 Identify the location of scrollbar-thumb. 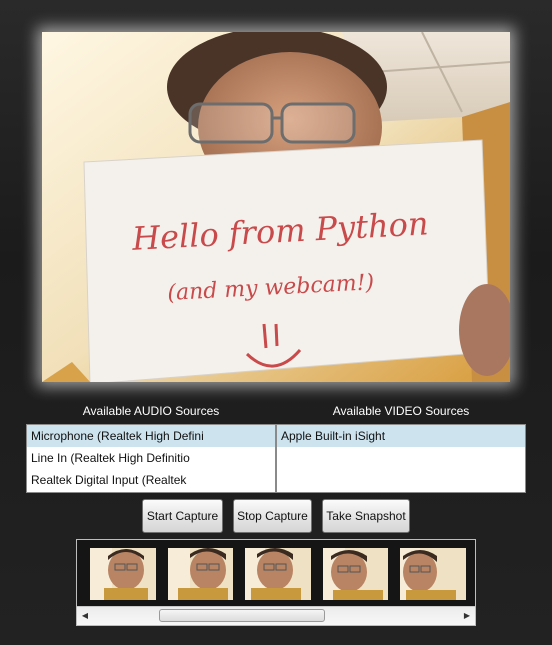
(242, 615).